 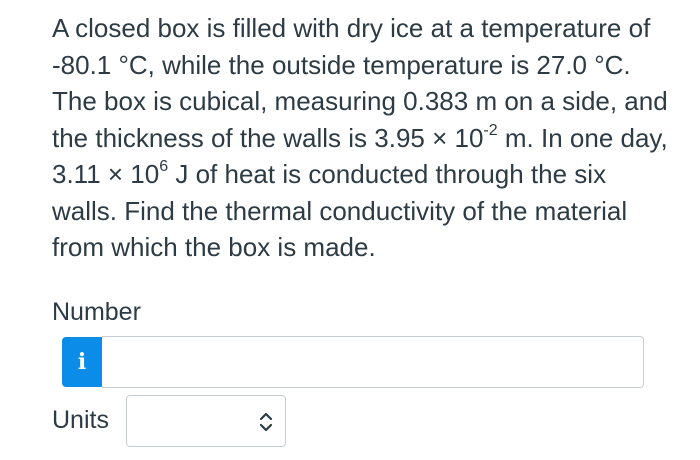 What do you see at coordinates (268, 137) in the screenshot?
I see `question-line-part: the thickness of the walls is 3.95 × 10` at bounding box center [268, 137].